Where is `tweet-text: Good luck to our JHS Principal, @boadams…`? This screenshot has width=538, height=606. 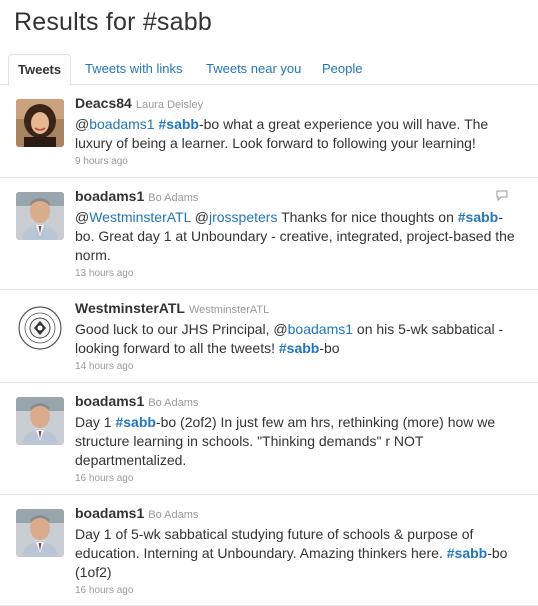 tweet-text: Good luck to our JHS Principal, @boadams… is located at coordinates (297, 339).